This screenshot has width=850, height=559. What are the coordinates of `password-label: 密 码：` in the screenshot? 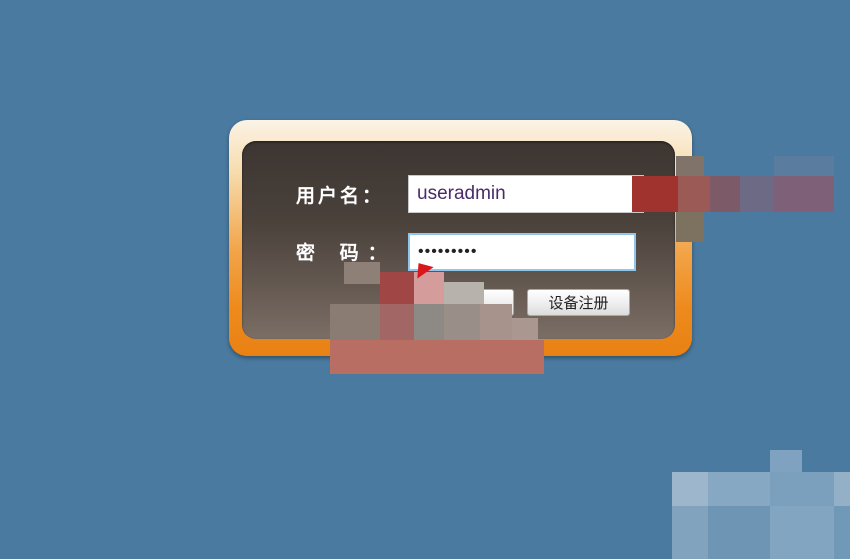 It's located at (346, 253).